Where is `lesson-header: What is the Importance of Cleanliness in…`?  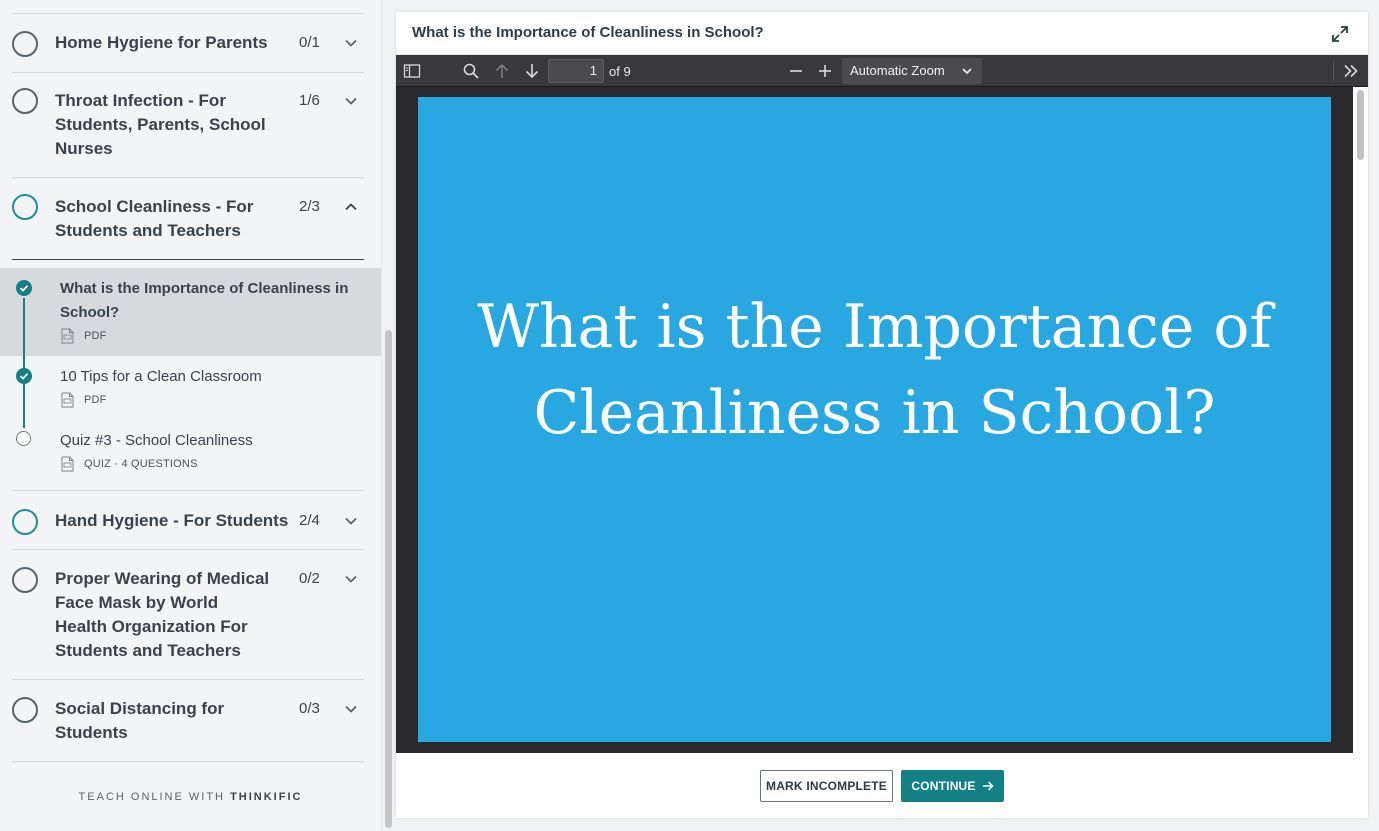 lesson-header: What is the Importance of Cleanliness in… is located at coordinates (882, 33).